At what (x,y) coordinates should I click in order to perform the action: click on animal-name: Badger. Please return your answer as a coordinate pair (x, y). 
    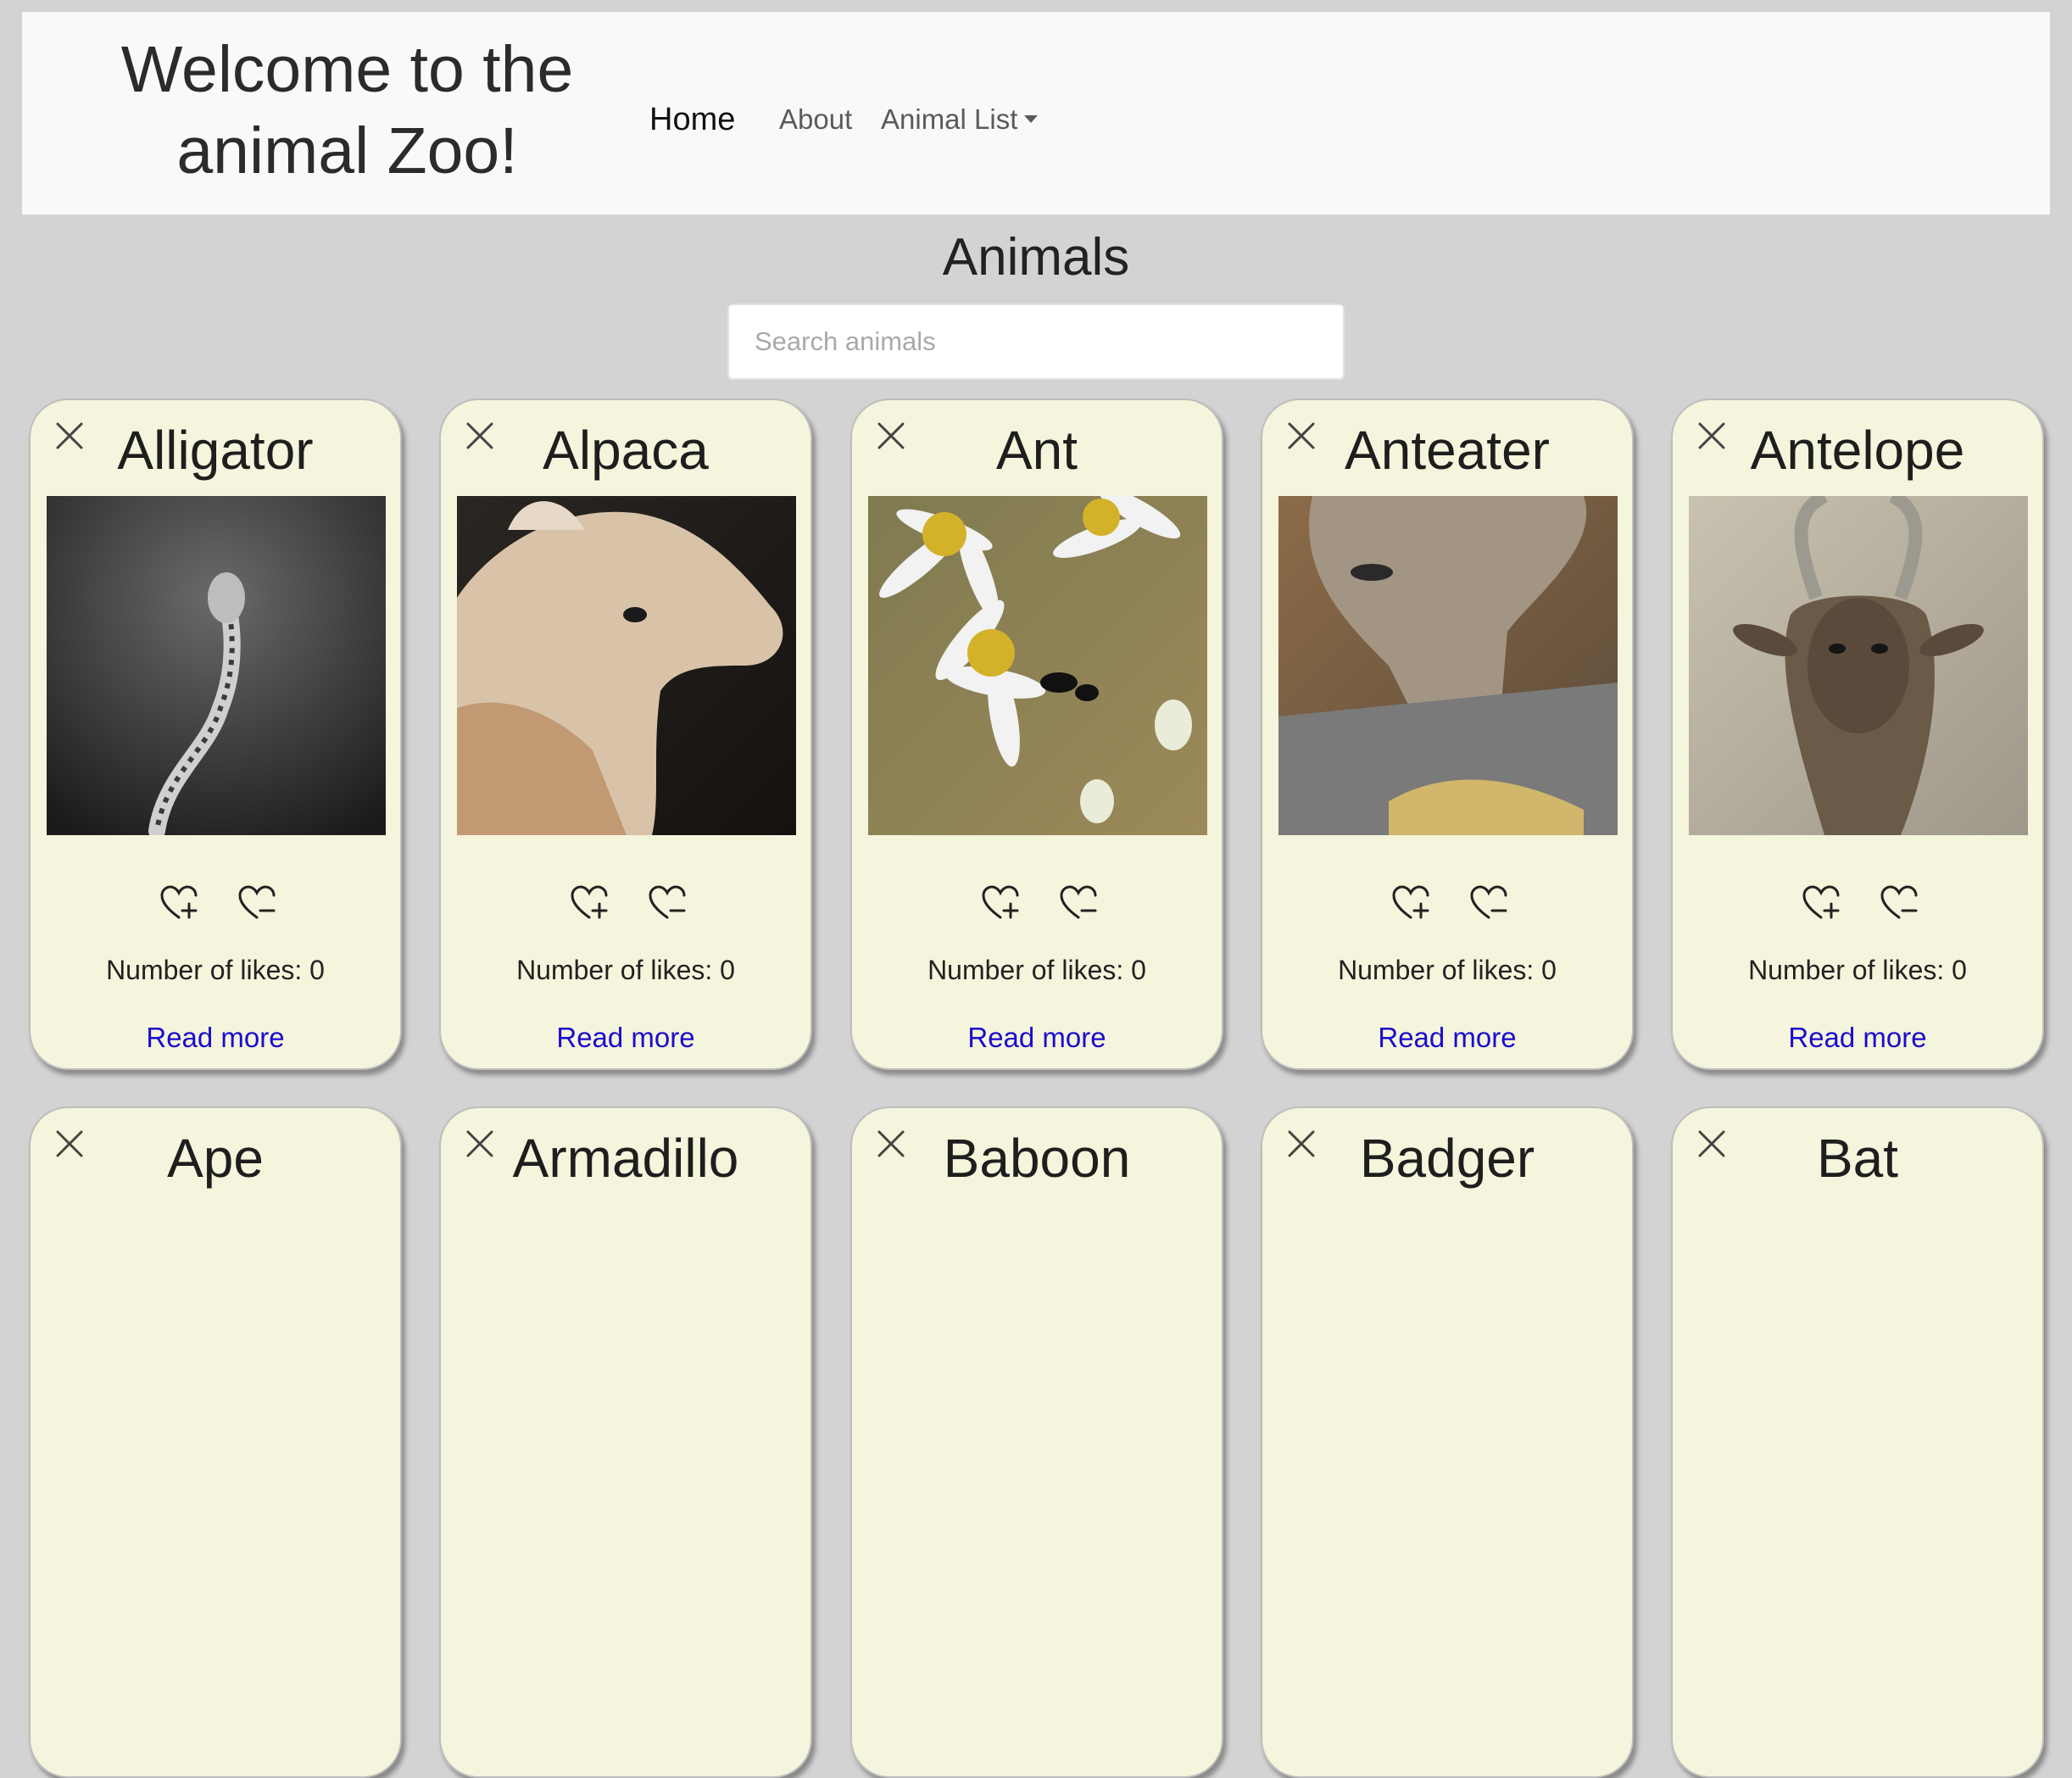
    Looking at the image, I should click on (1447, 1158).